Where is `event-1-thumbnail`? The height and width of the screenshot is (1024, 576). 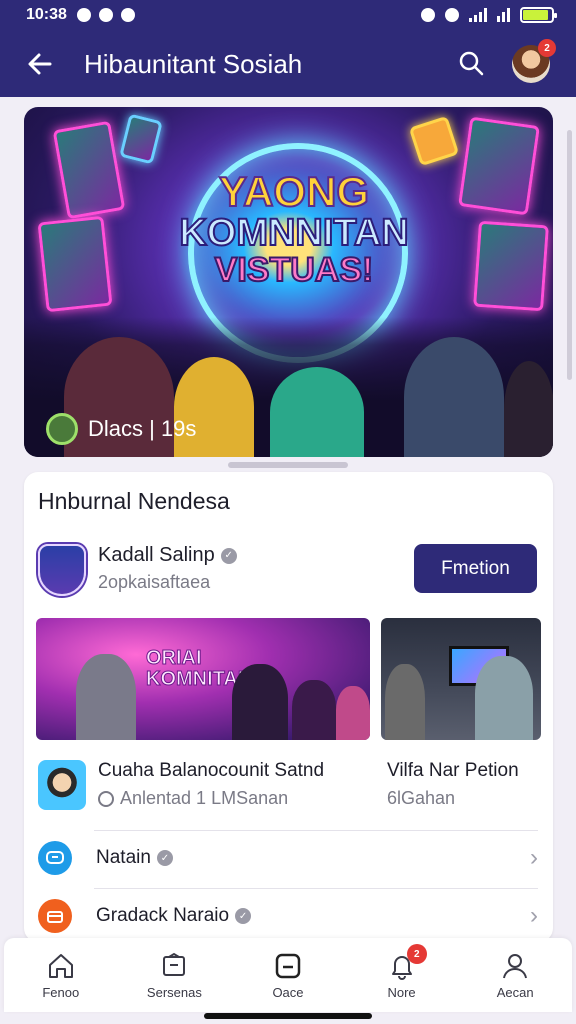 event-1-thumbnail is located at coordinates (62, 785).